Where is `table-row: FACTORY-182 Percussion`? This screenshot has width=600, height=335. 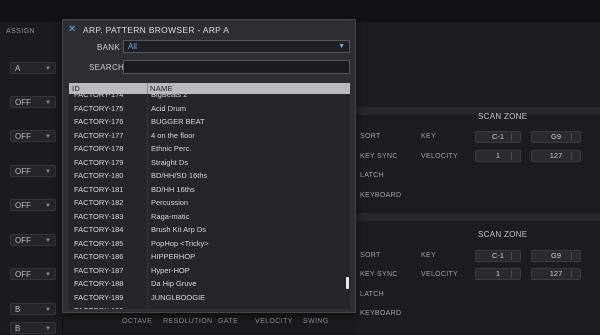 table-row: FACTORY-182 Percussion is located at coordinates (207, 203).